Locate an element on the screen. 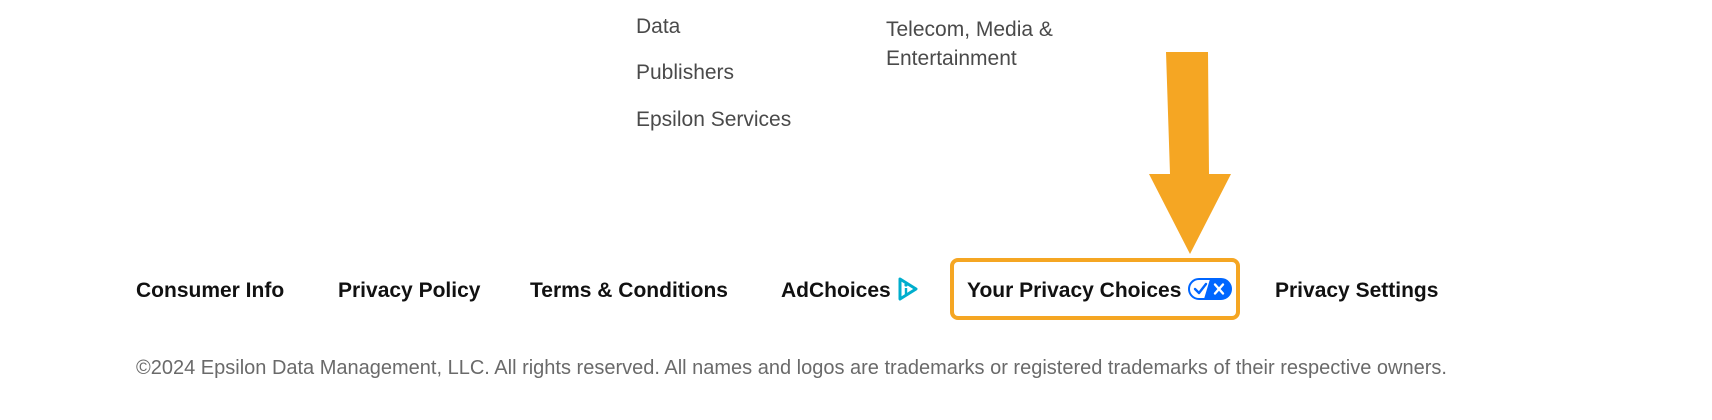  footer-link-terms: Terms & Conditions is located at coordinates (629, 291).